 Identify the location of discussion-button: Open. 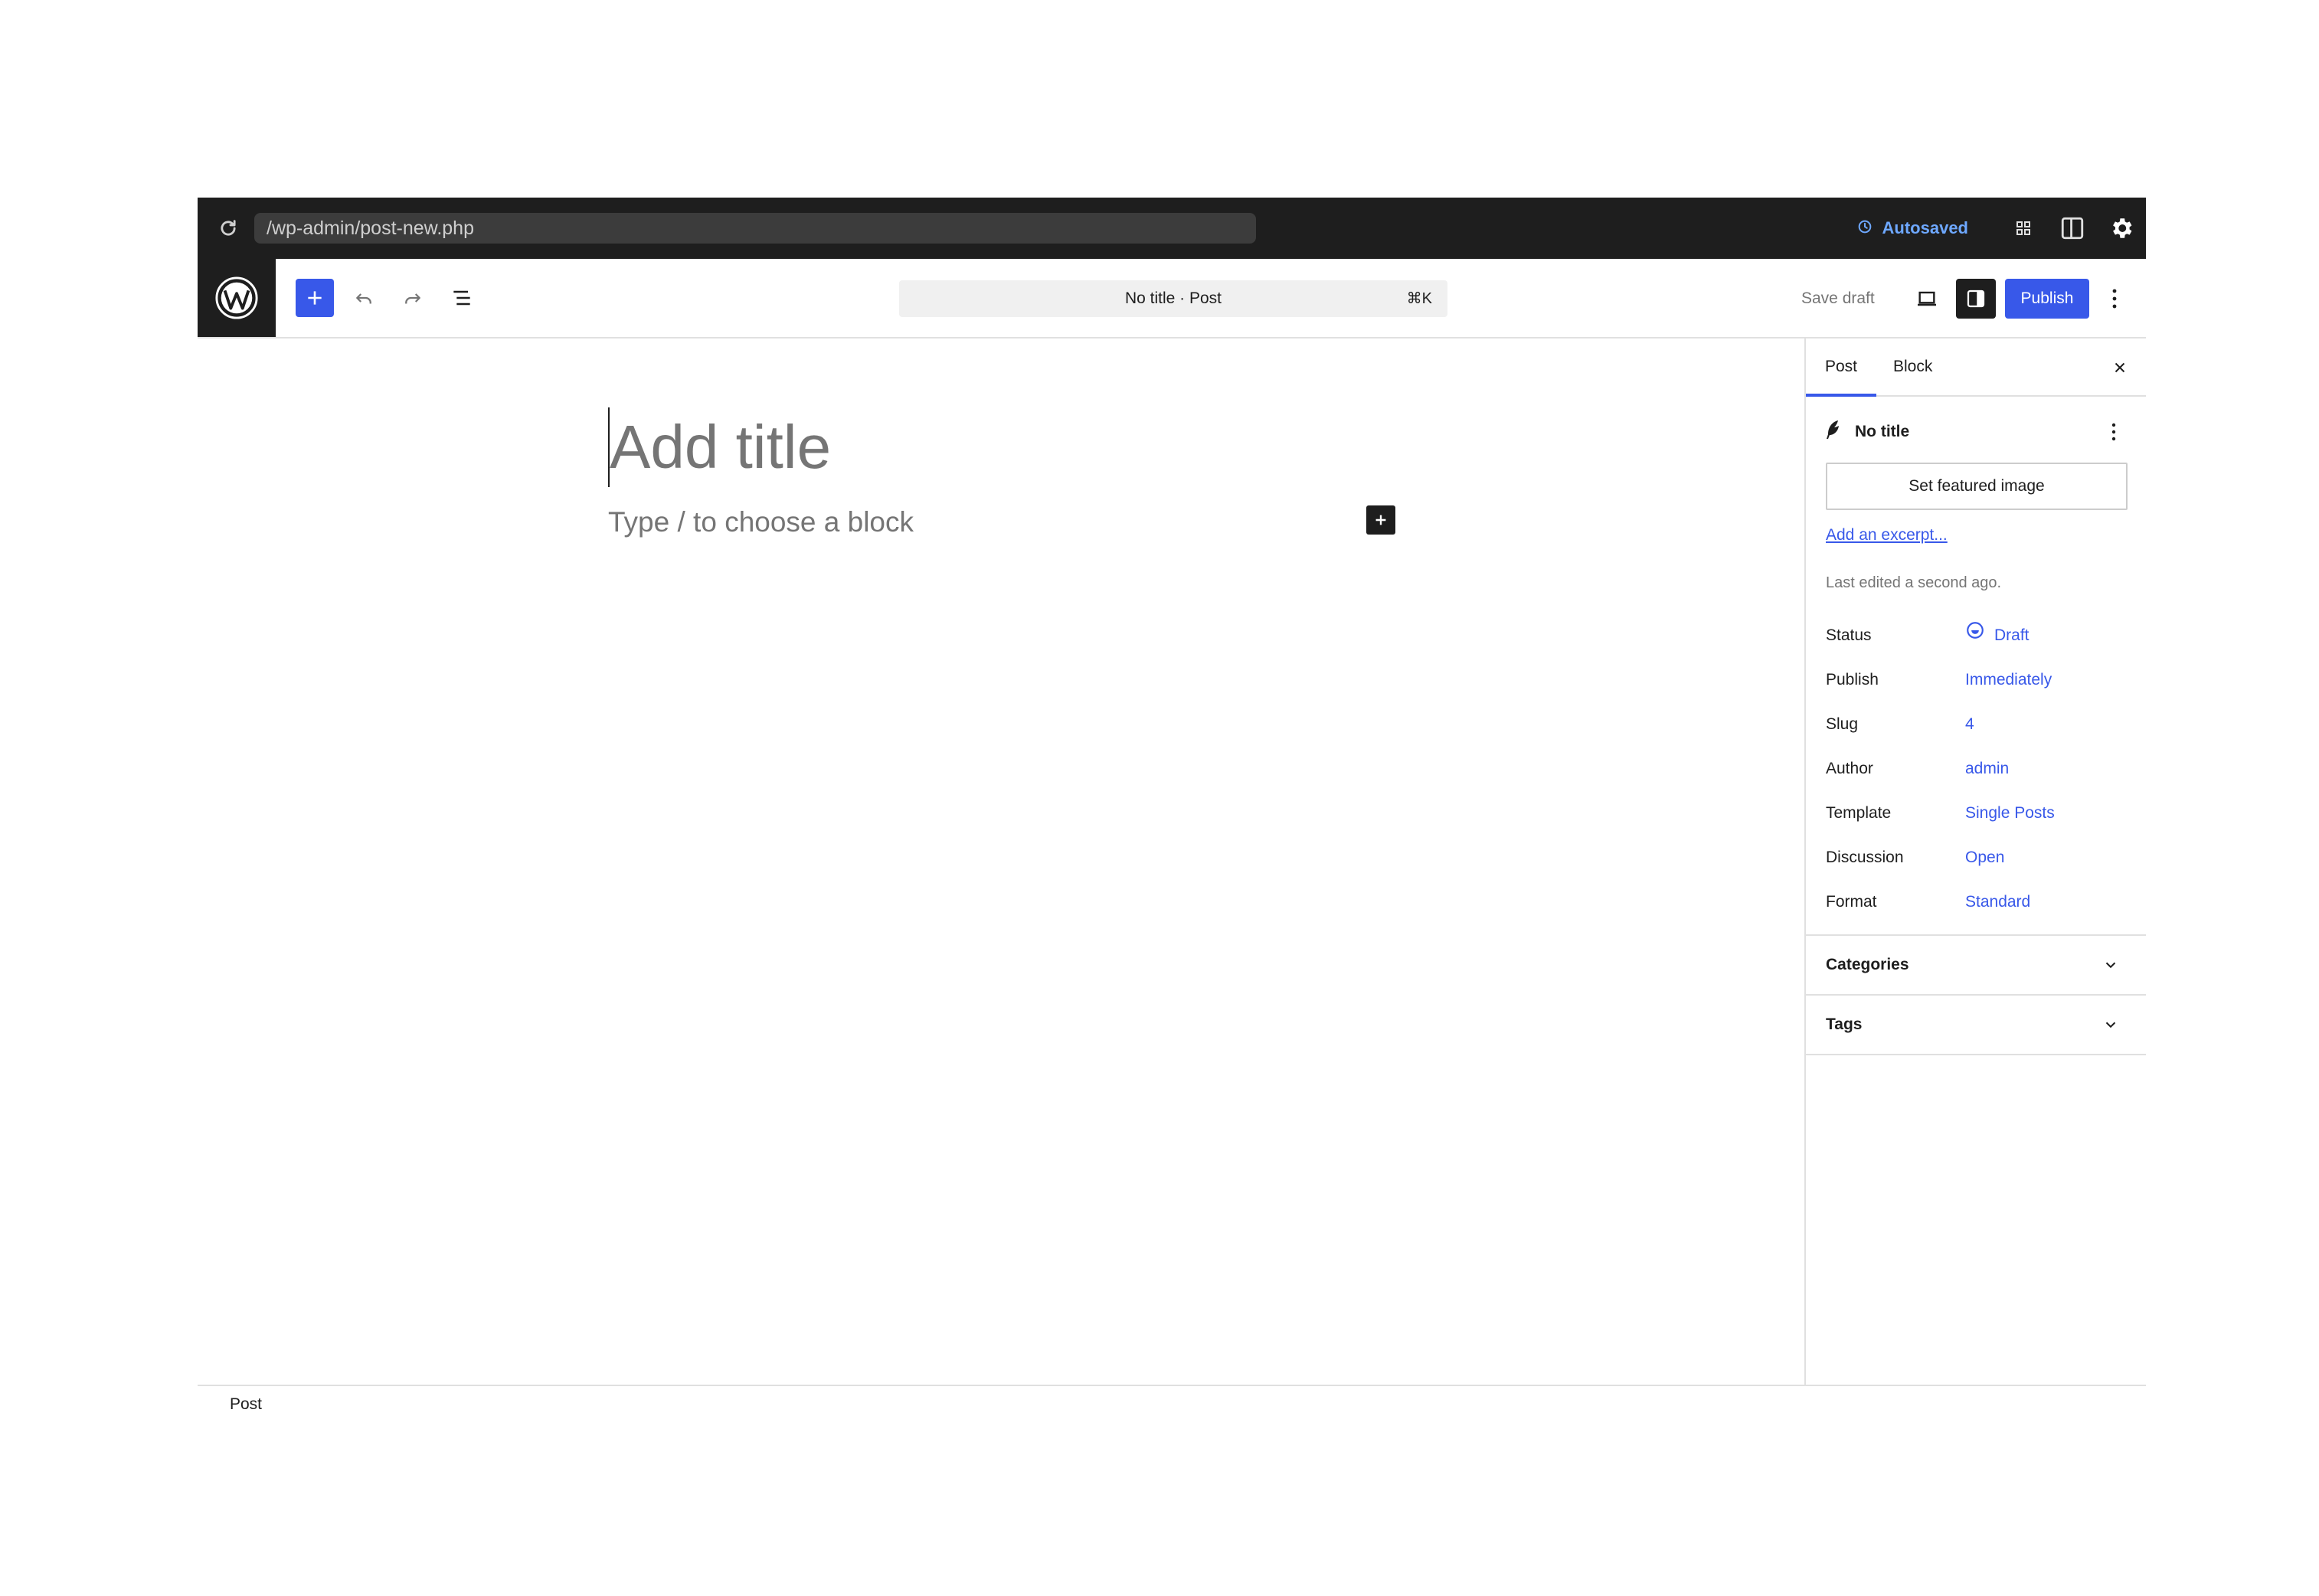
(1984, 858).